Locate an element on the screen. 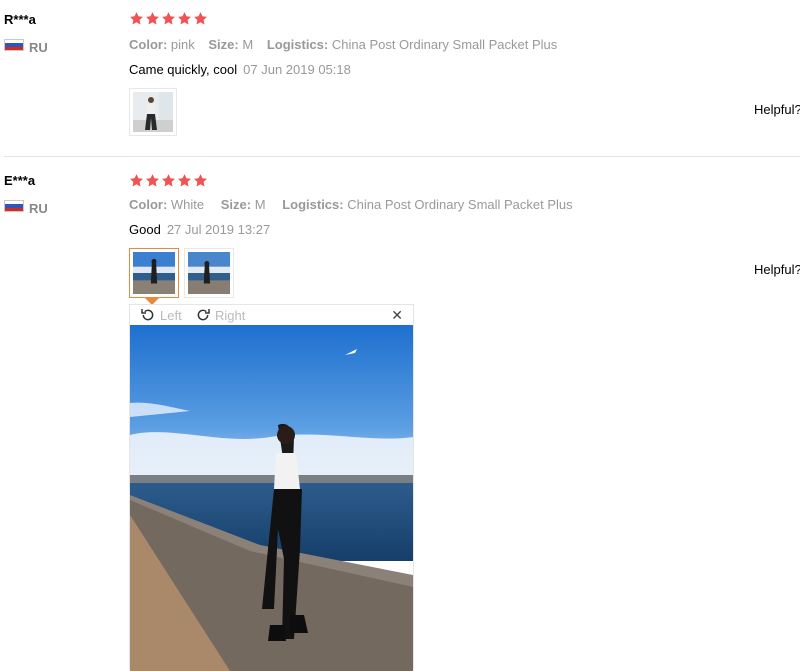  rotate-left-label: Left is located at coordinates (171, 315).